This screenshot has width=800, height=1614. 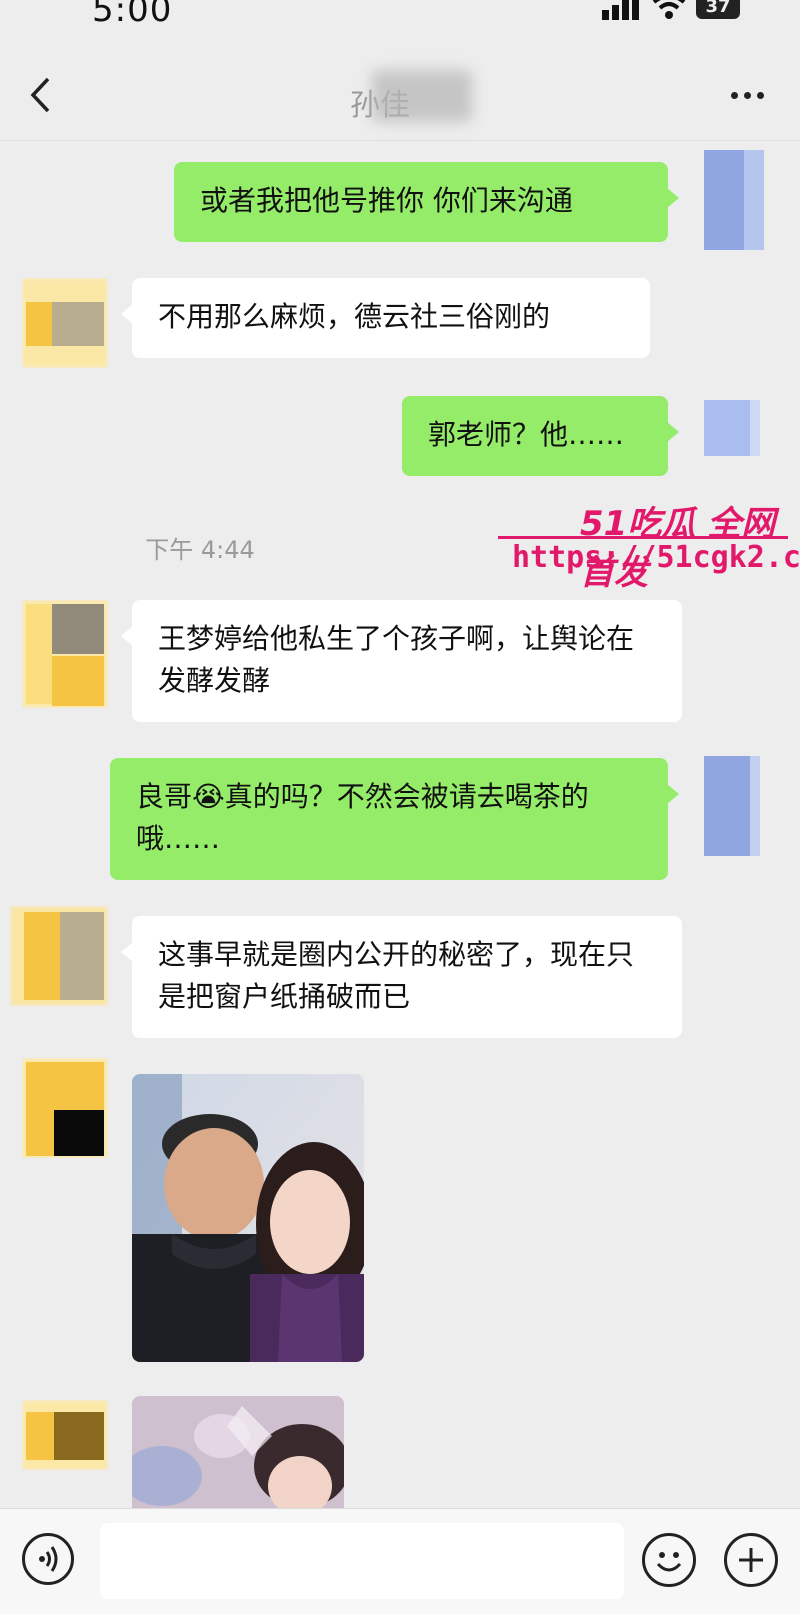 What do you see at coordinates (400, 20) in the screenshot?
I see `status-bar: 5:00 37` at bounding box center [400, 20].